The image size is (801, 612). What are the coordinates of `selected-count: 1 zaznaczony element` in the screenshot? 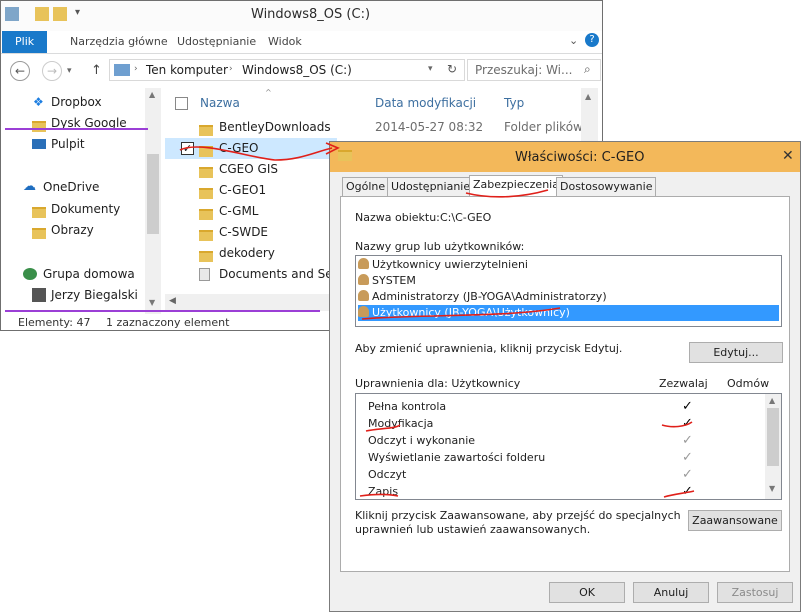 It's located at (168, 322).